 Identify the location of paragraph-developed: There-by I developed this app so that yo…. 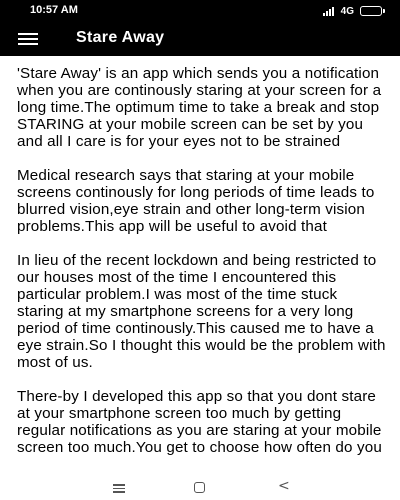
(199, 422).